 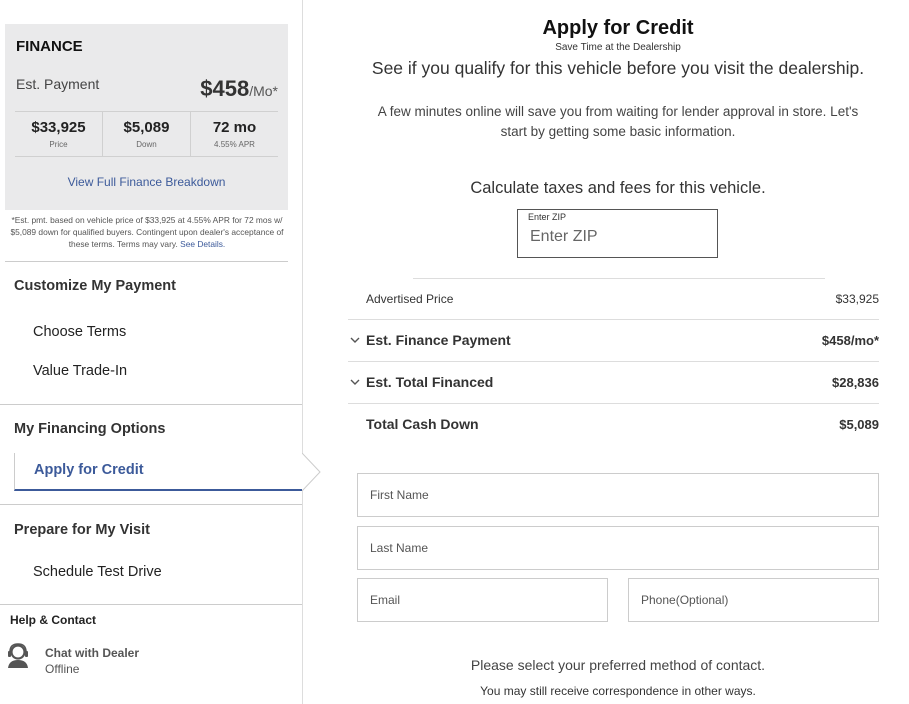 What do you see at coordinates (58, 127) in the screenshot?
I see `stat-price-value: $33,925` at bounding box center [58, 127].